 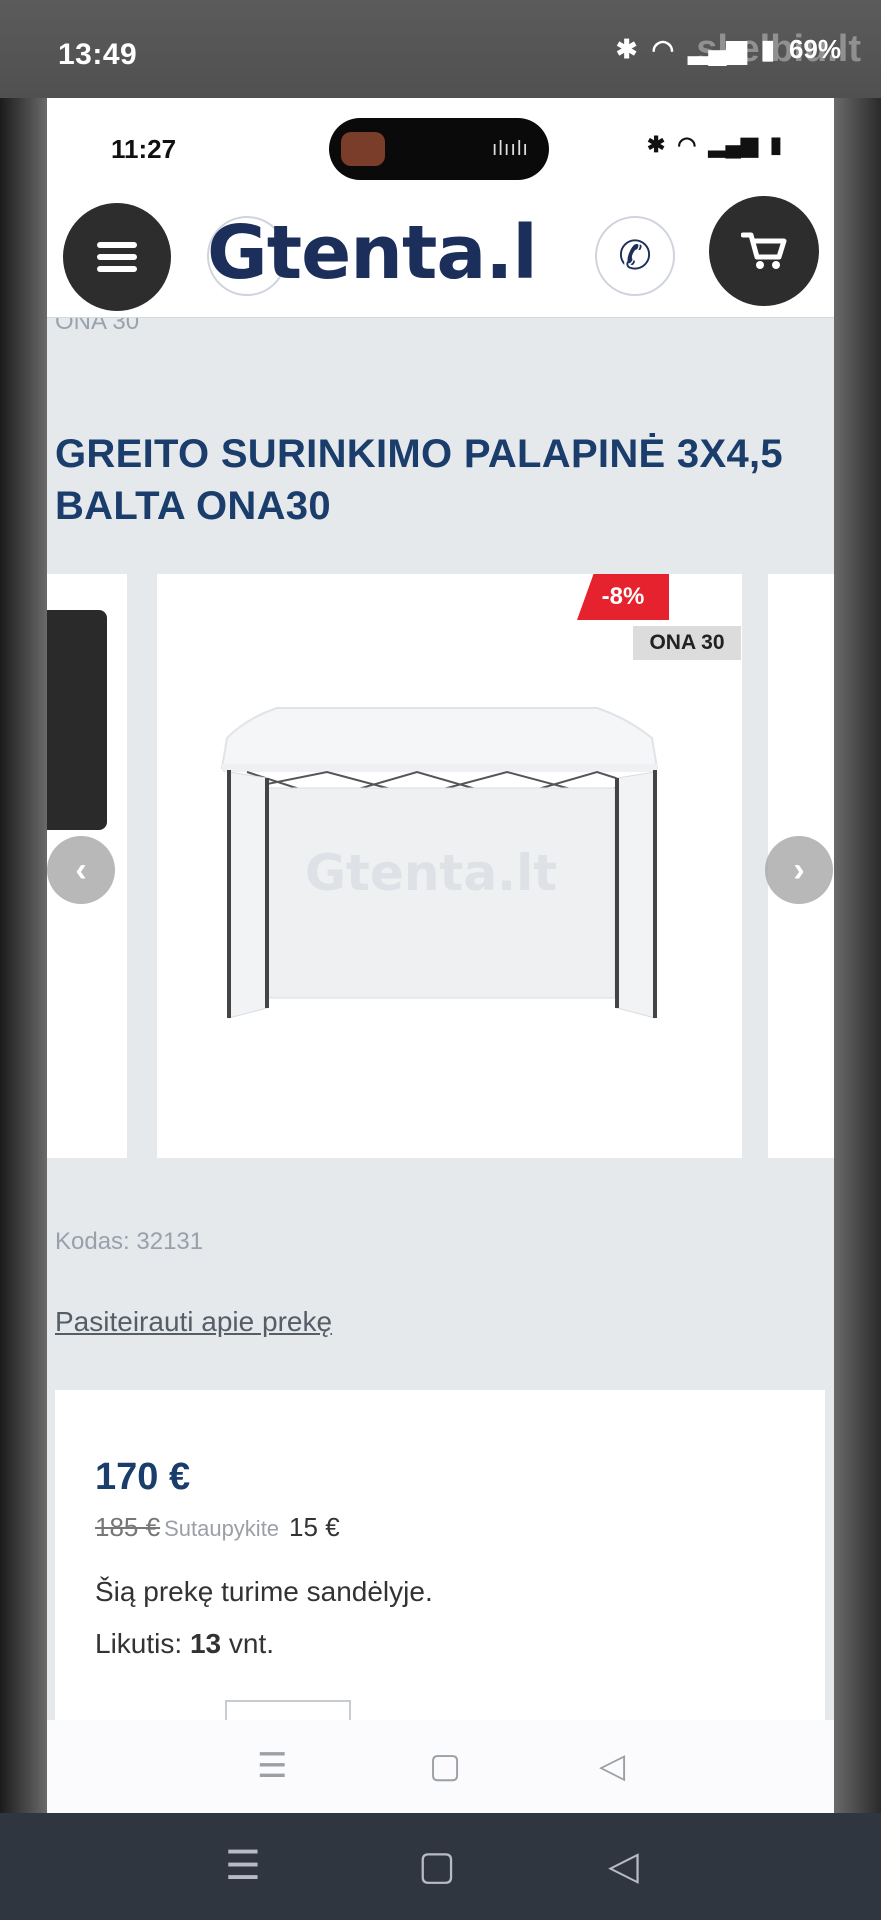 What do you see at coordinates (205, 1643) in the screenshot?
I see `stock-quantity: 13` at bounding box center [205, 1643].